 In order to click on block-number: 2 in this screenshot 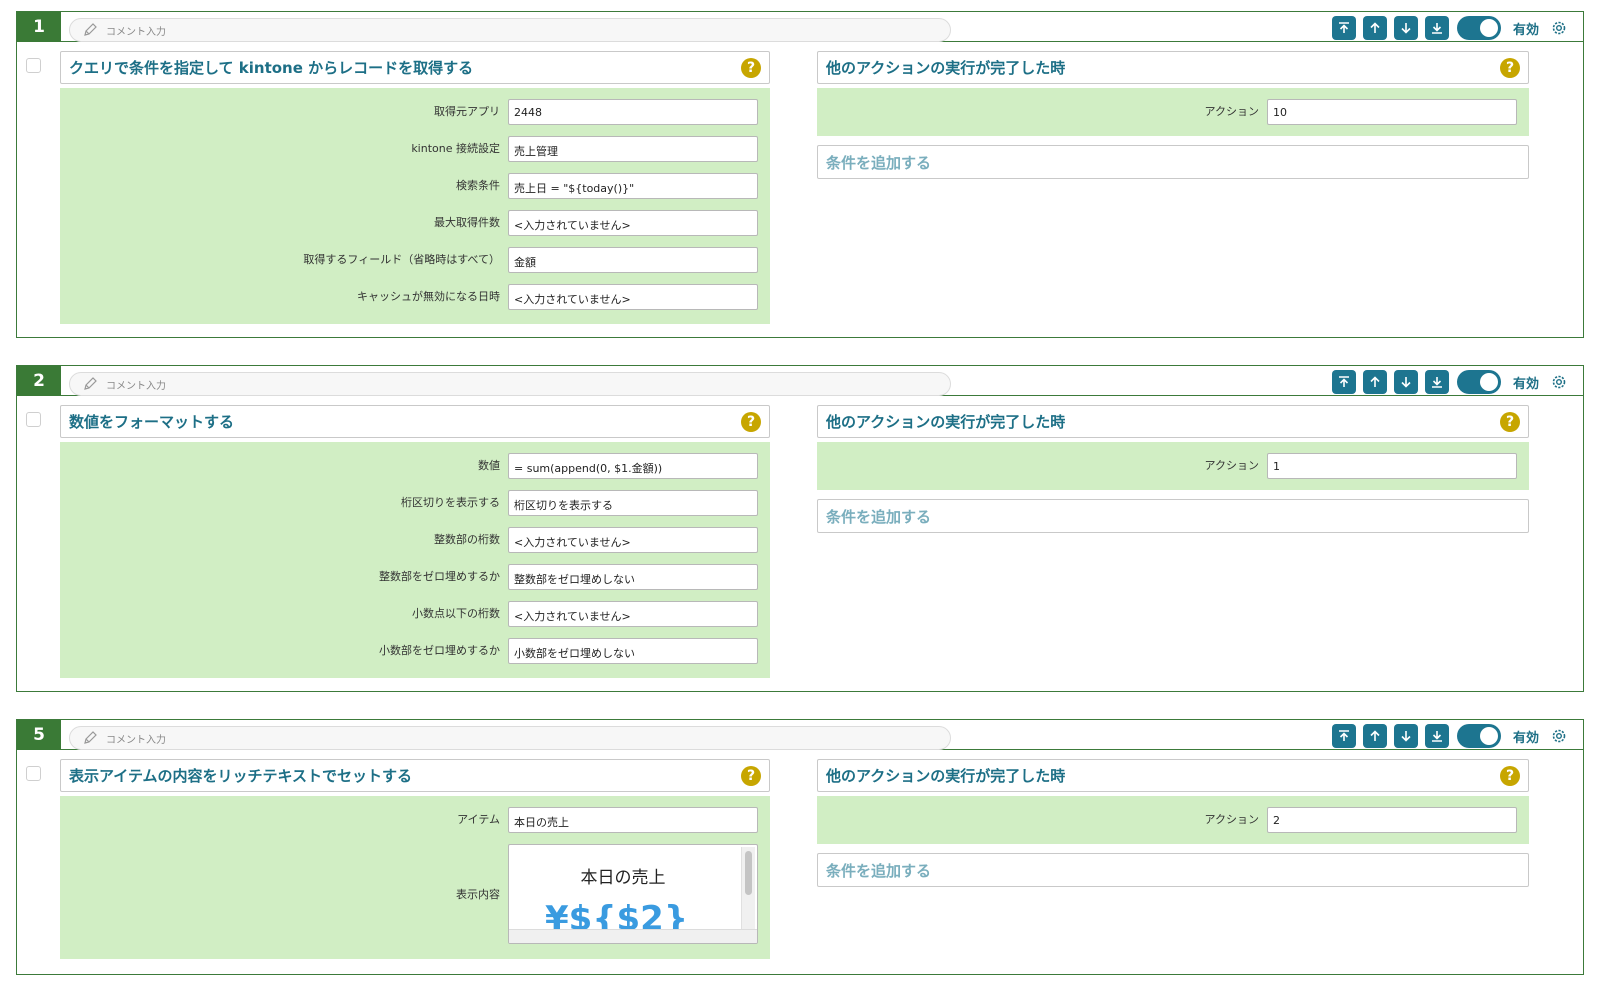, I will do `click(39, 381)`.